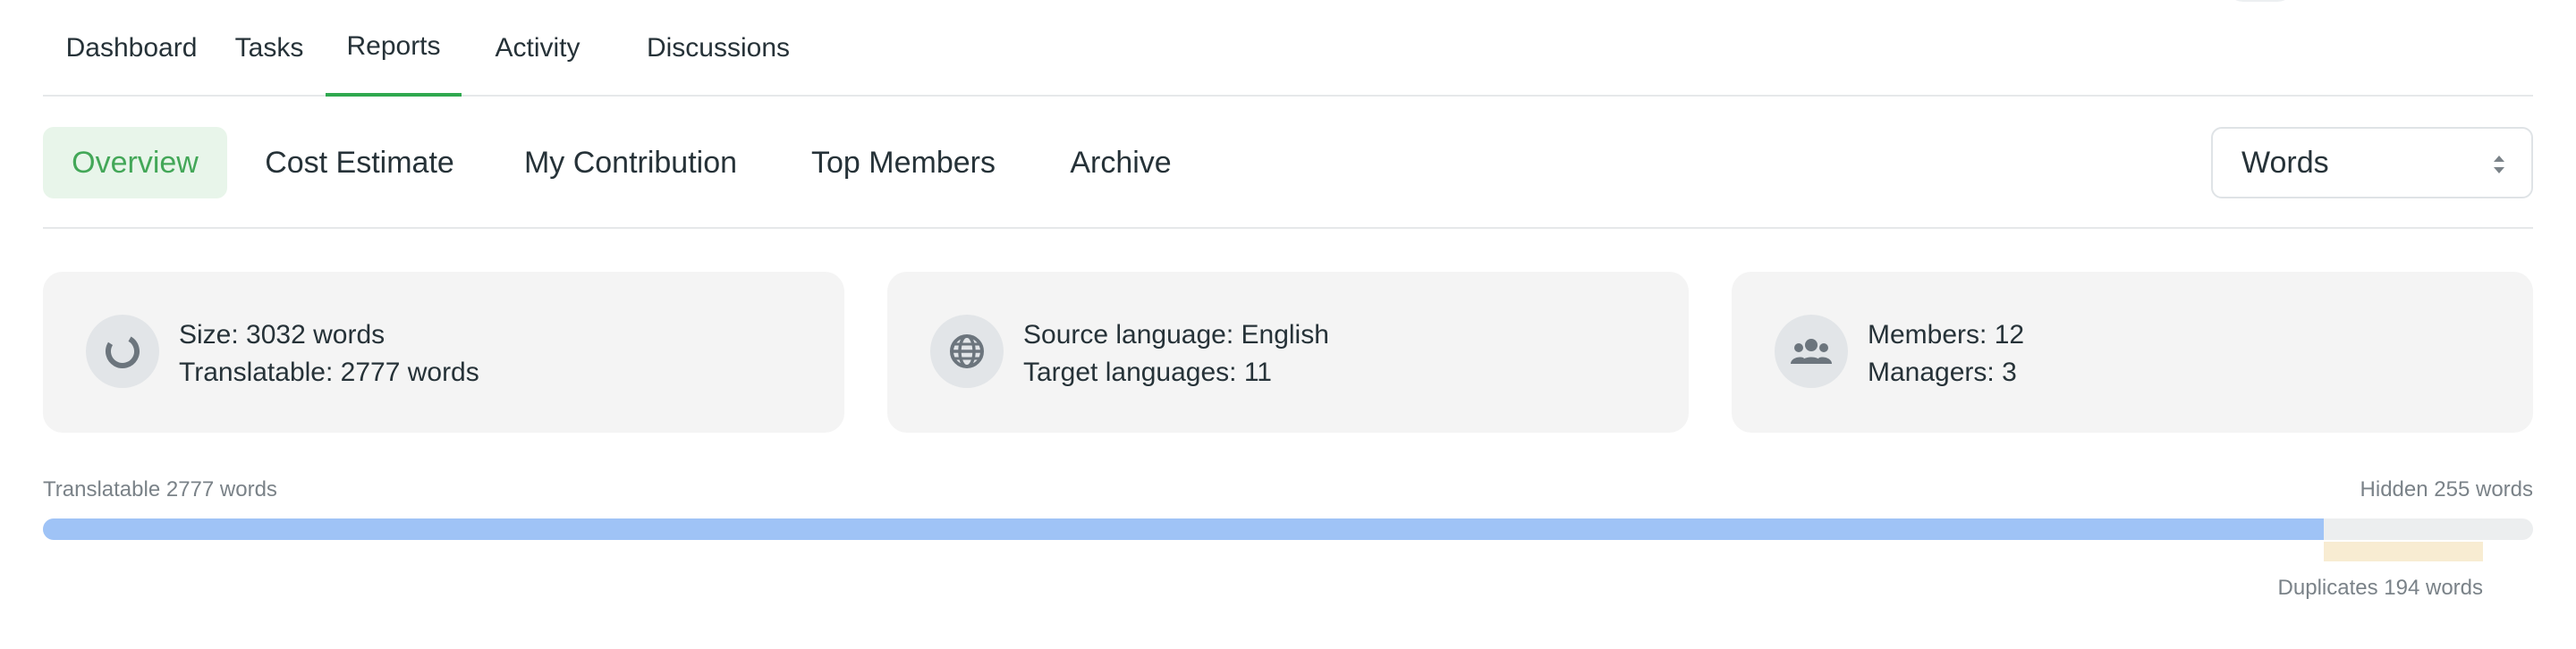  I want to click on users-icon, so click(1811, 351).